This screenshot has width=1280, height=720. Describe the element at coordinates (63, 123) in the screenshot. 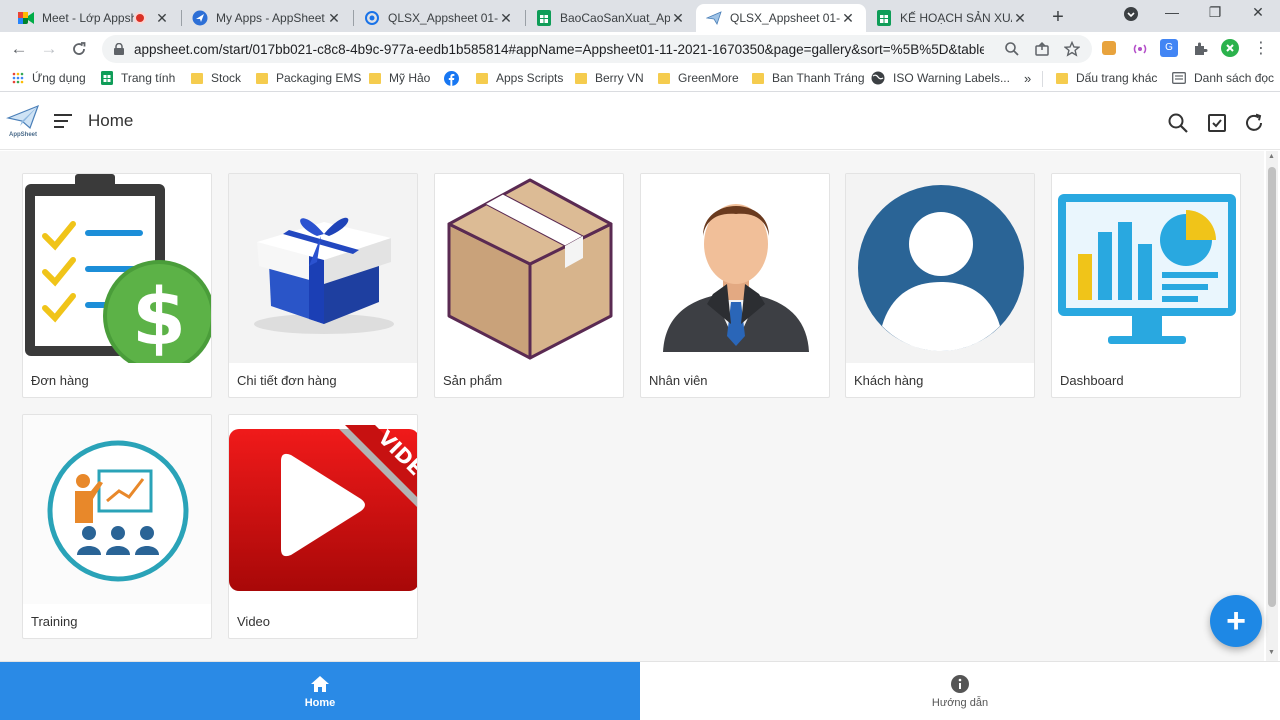

I see `menu-icon` at that location.